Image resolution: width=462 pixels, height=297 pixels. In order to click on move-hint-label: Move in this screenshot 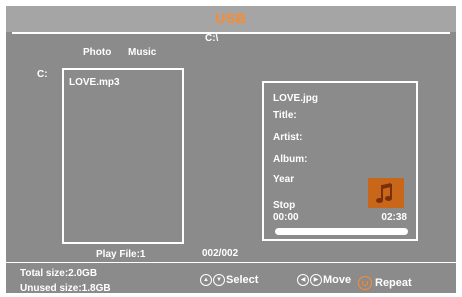, I will do `click(337, 280)`.